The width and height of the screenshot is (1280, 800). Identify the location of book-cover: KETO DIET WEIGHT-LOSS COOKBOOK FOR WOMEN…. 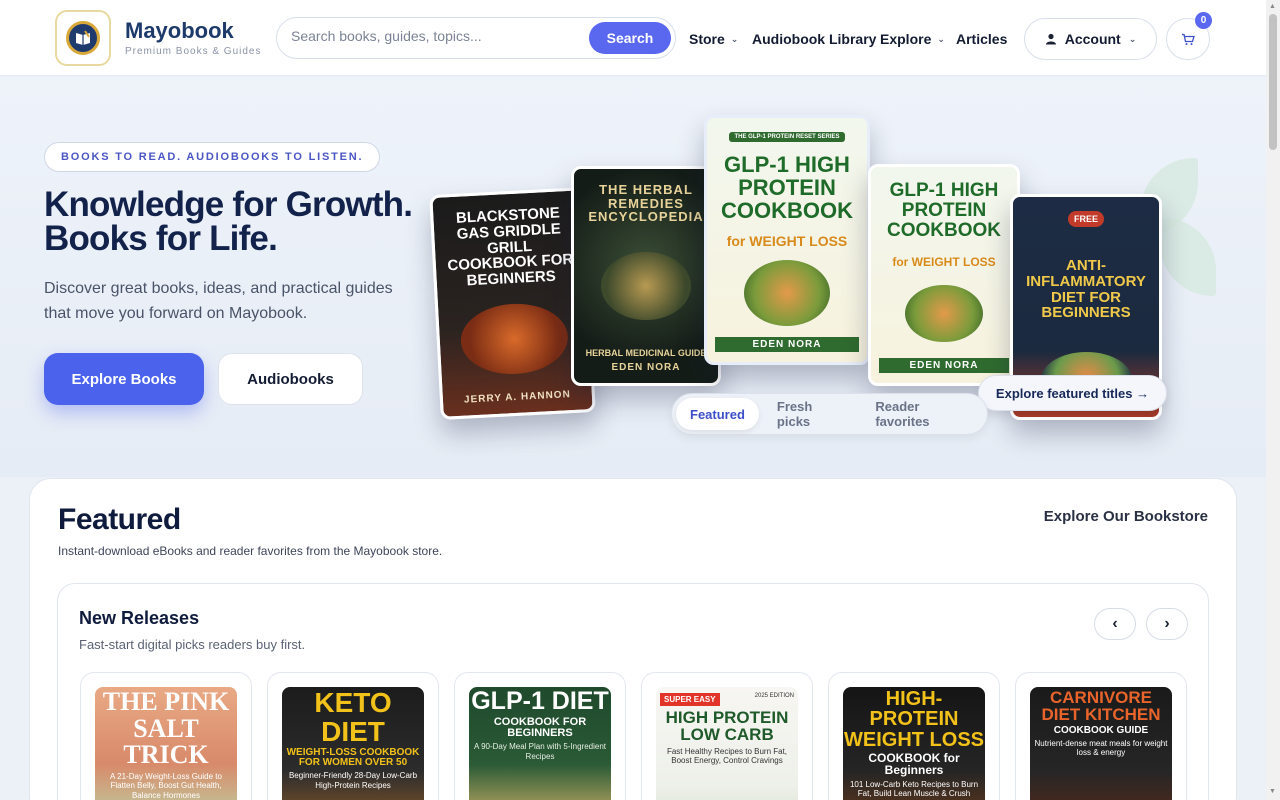
(353, 743).